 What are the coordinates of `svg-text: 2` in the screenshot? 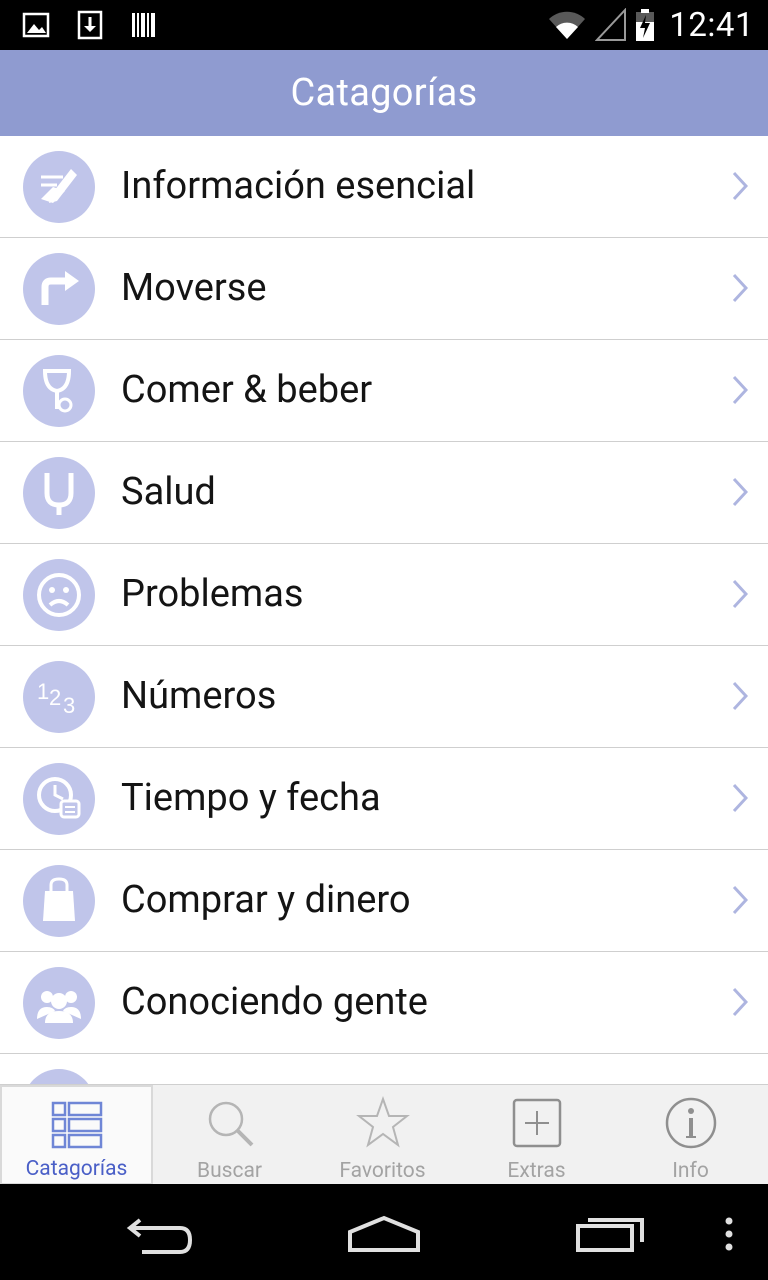 It's located at (55, 697).